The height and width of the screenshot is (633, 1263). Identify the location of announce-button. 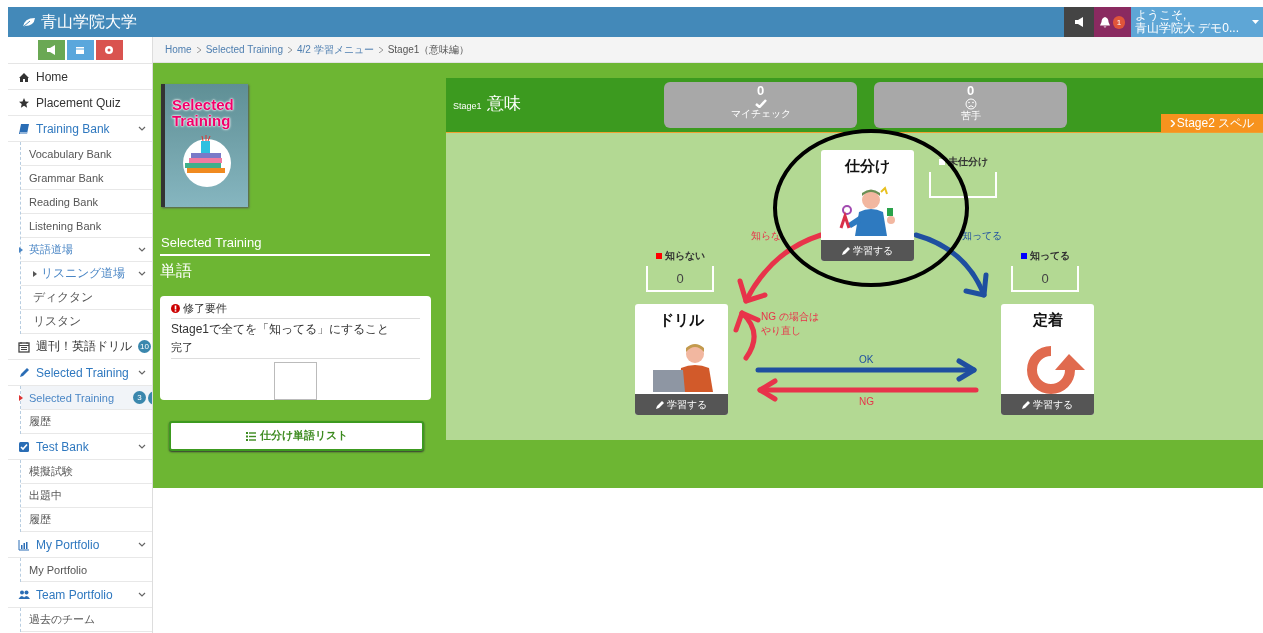
(51, 50).